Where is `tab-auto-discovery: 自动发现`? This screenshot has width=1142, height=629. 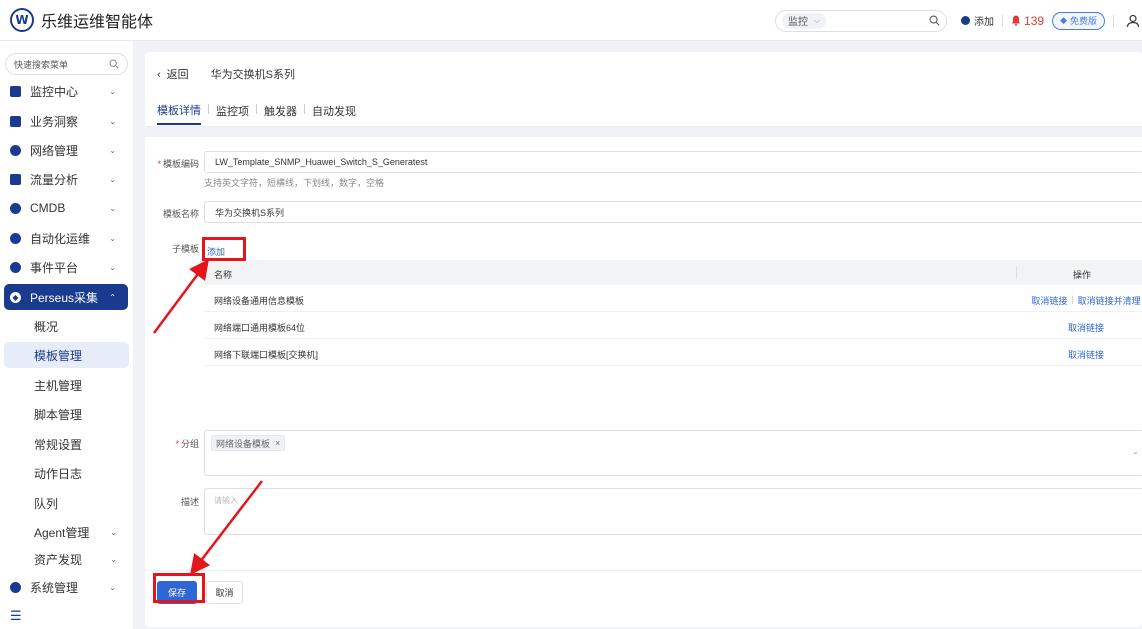
tab-auto-discovery: 自动发现 is located at coordinates (334, 113).